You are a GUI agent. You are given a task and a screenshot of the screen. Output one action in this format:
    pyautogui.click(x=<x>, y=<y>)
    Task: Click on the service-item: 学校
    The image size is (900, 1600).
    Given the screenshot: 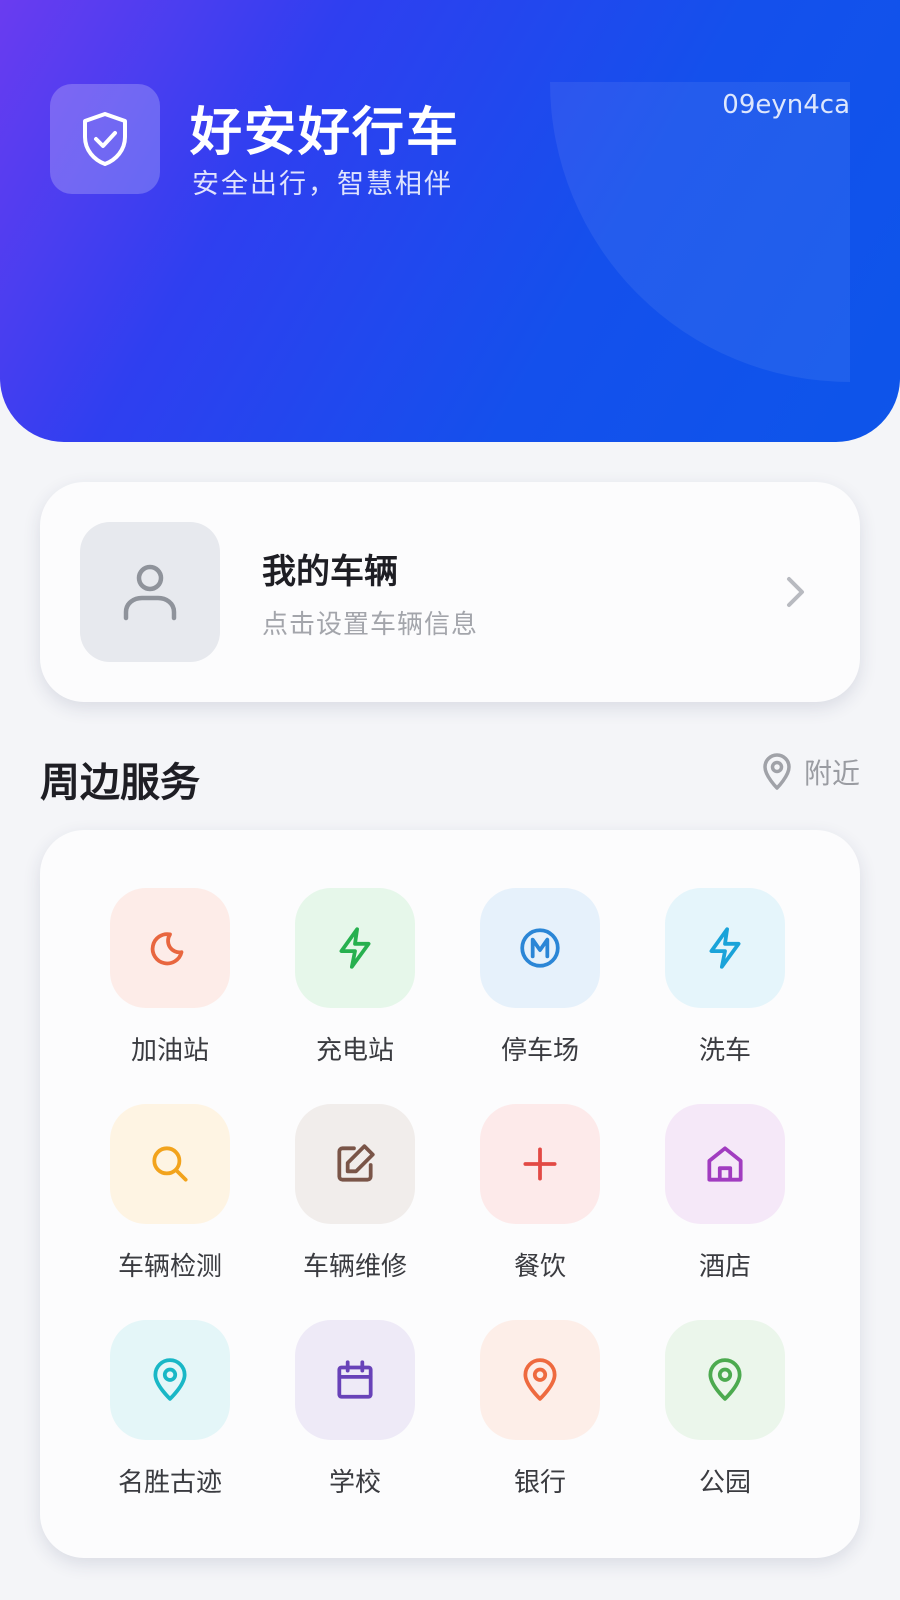 What is the action you would take?
    pyautogui.click(x=355, y=1409)
    